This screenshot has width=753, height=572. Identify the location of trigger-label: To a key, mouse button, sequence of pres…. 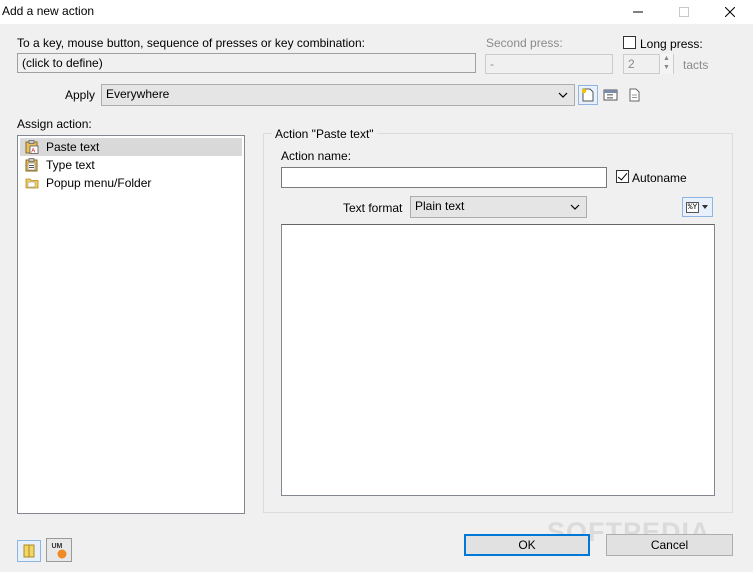
(191, 43).